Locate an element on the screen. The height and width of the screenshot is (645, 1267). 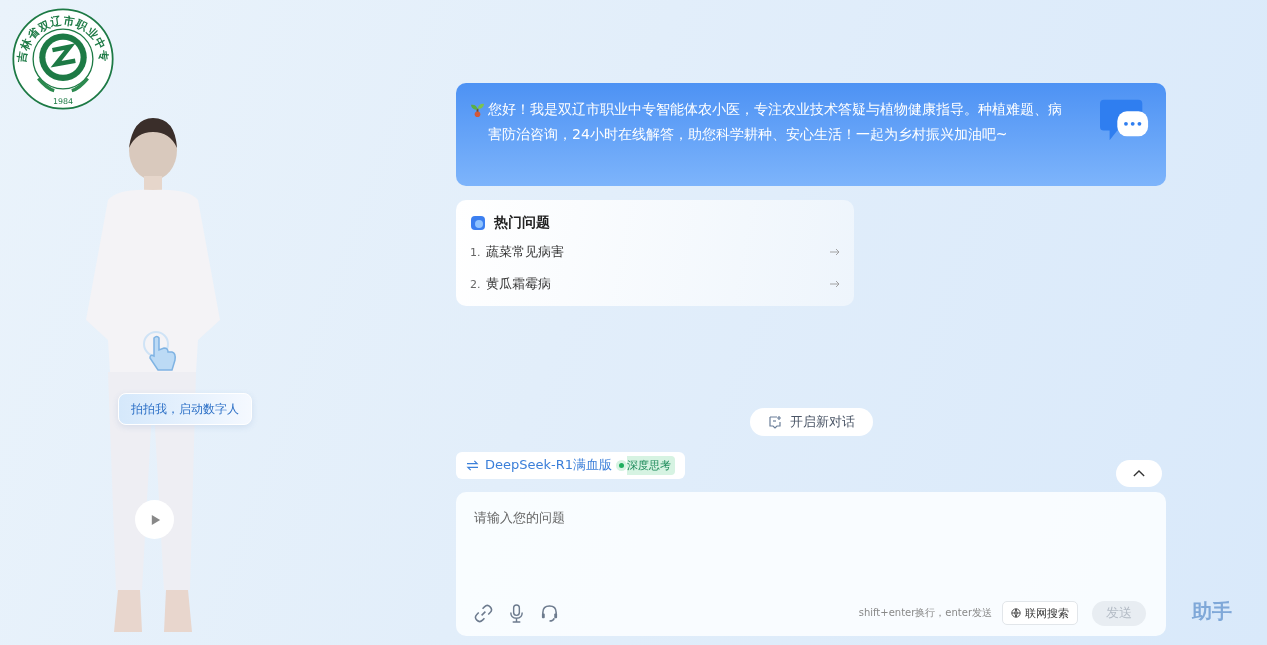
deep-thinking-tag: 深度思考 is located at coordinates (651, 465).